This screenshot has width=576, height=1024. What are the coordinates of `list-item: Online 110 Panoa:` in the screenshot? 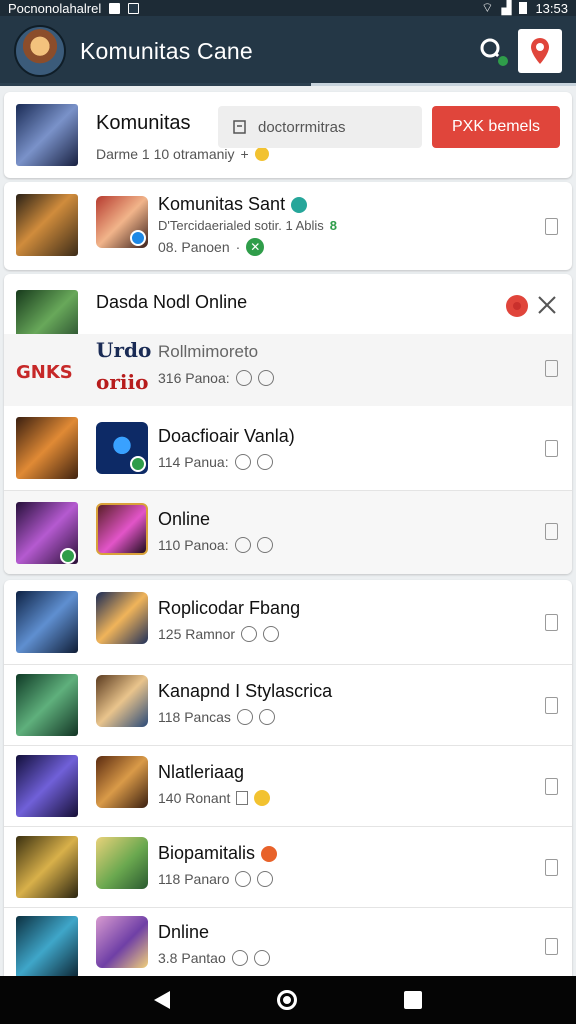 It's located at (288, 532).